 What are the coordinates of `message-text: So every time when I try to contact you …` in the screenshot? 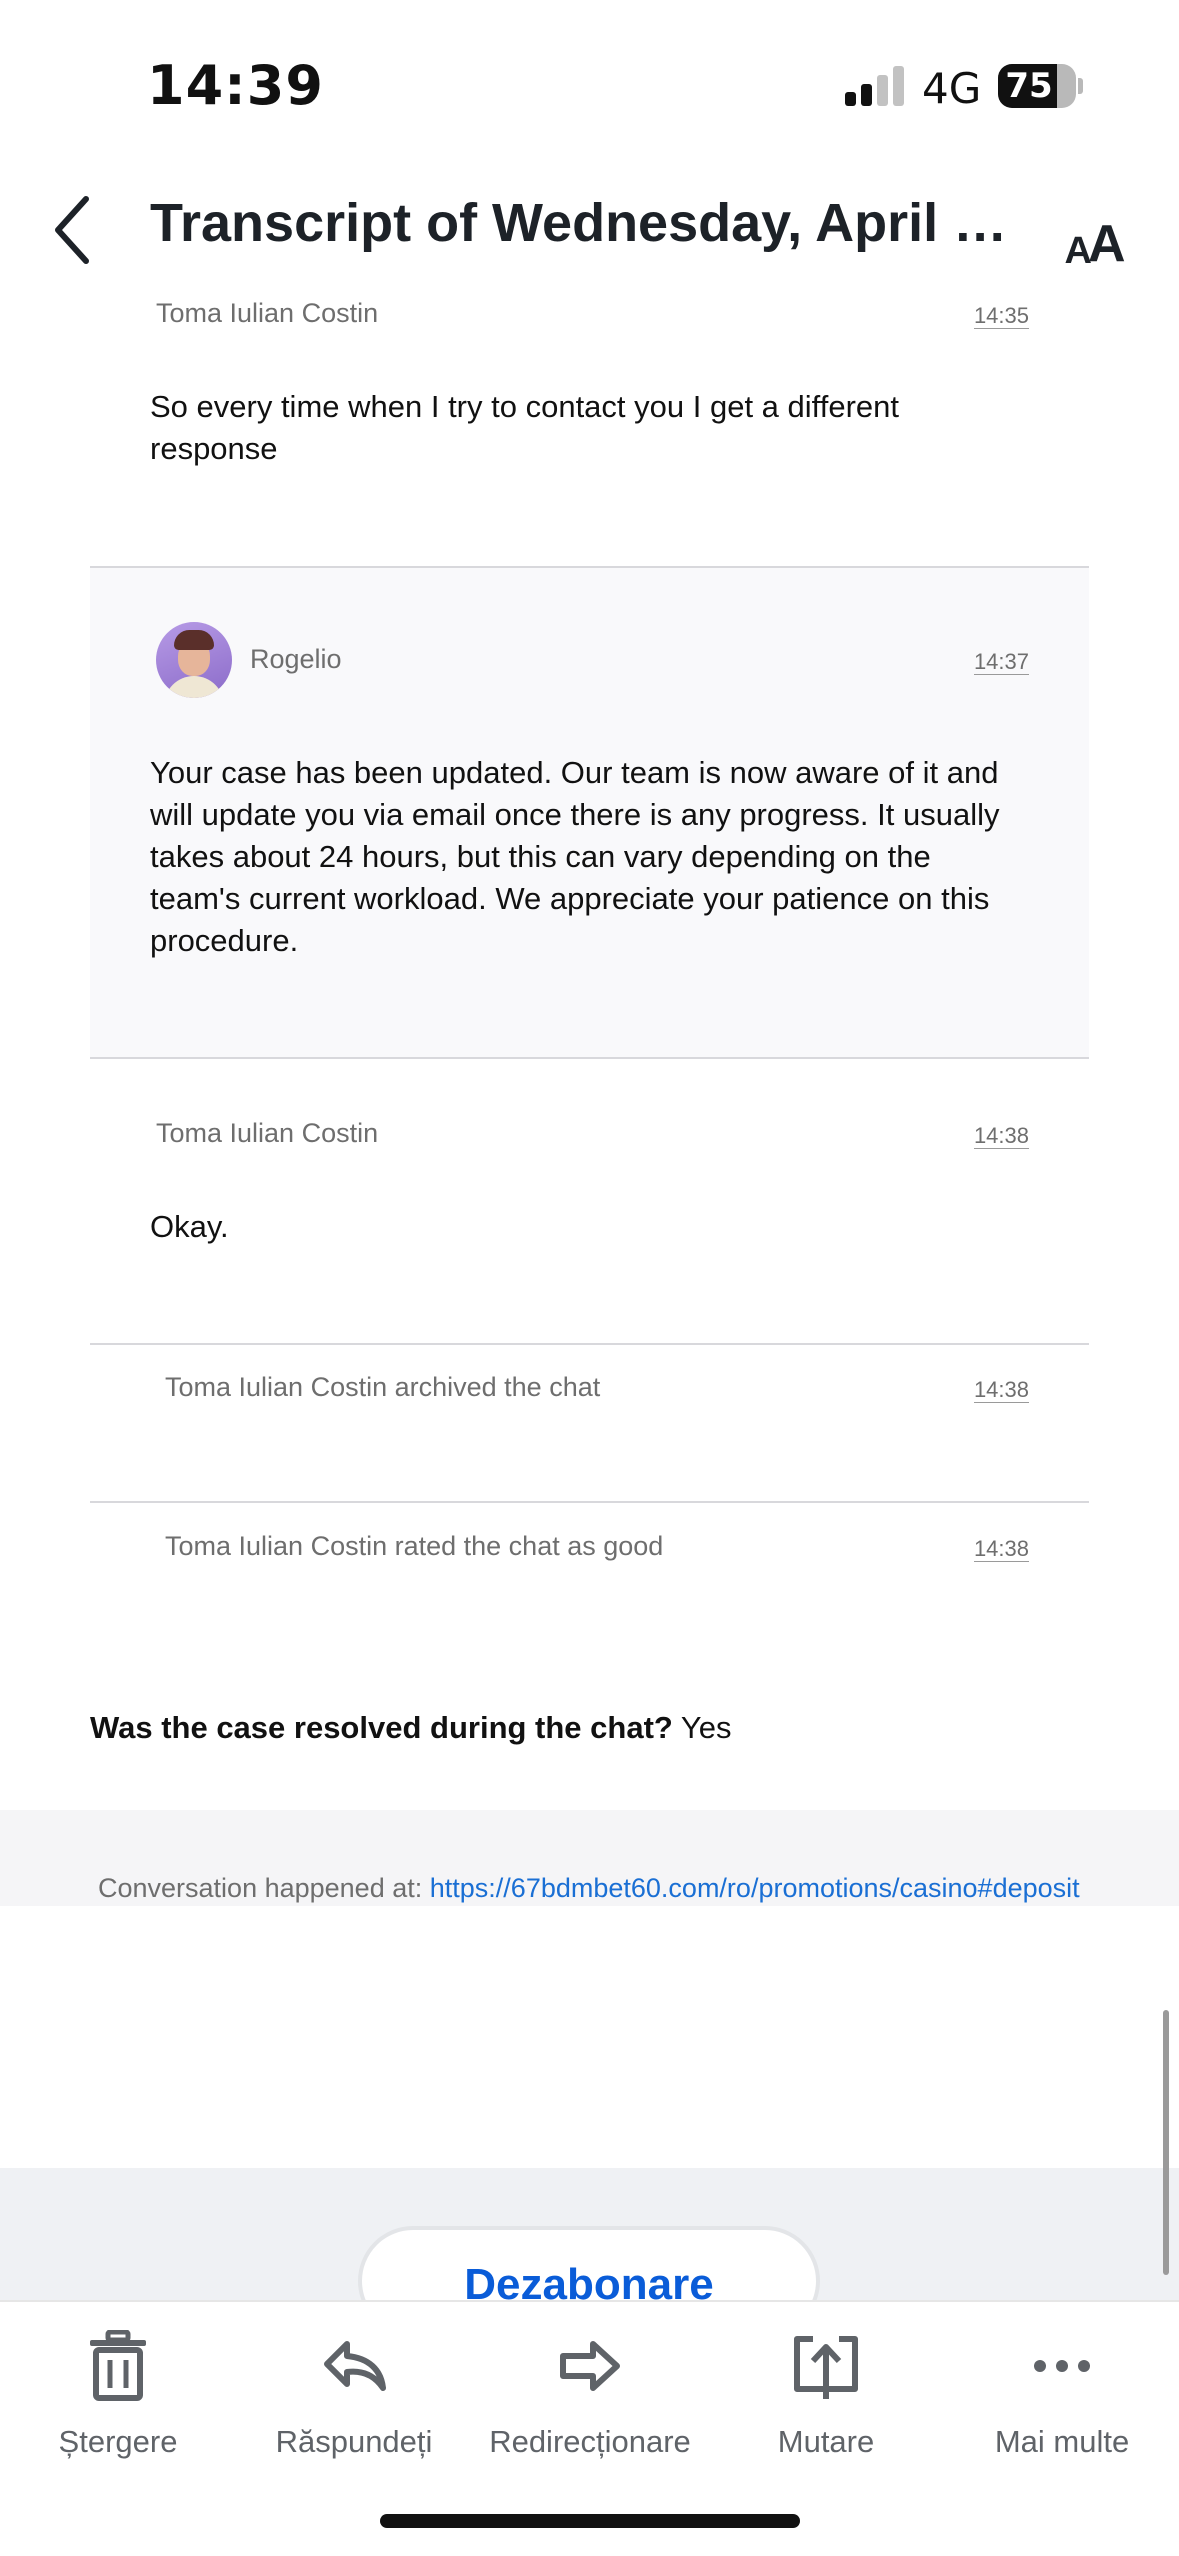 It's located at (524, 427).